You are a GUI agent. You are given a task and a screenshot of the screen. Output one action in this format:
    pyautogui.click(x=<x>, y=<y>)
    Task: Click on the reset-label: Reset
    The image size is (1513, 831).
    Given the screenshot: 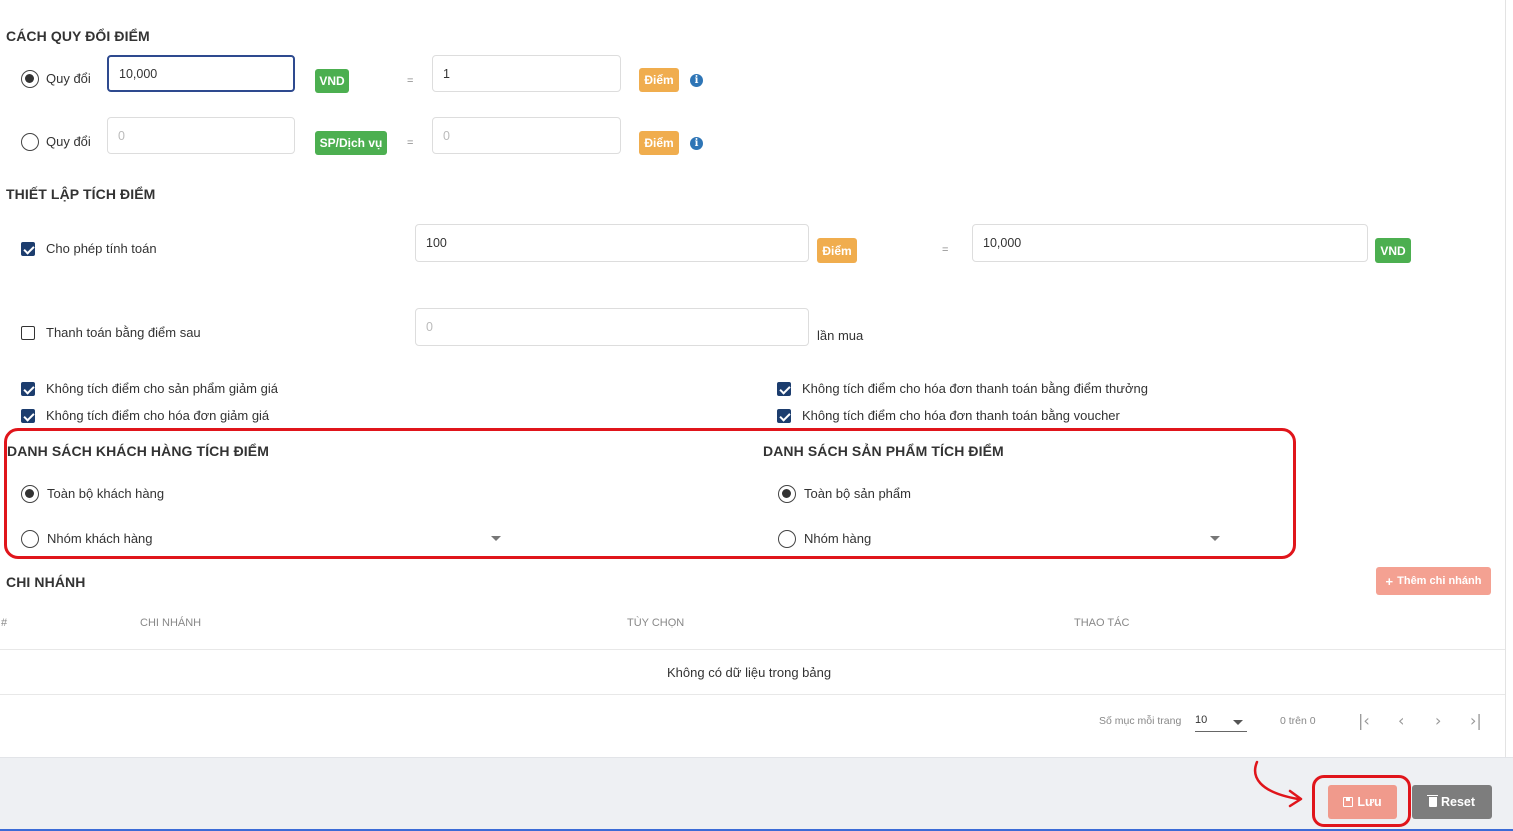 What is the action you would take?
    pyautogui.click(x=1458, y=802)
    